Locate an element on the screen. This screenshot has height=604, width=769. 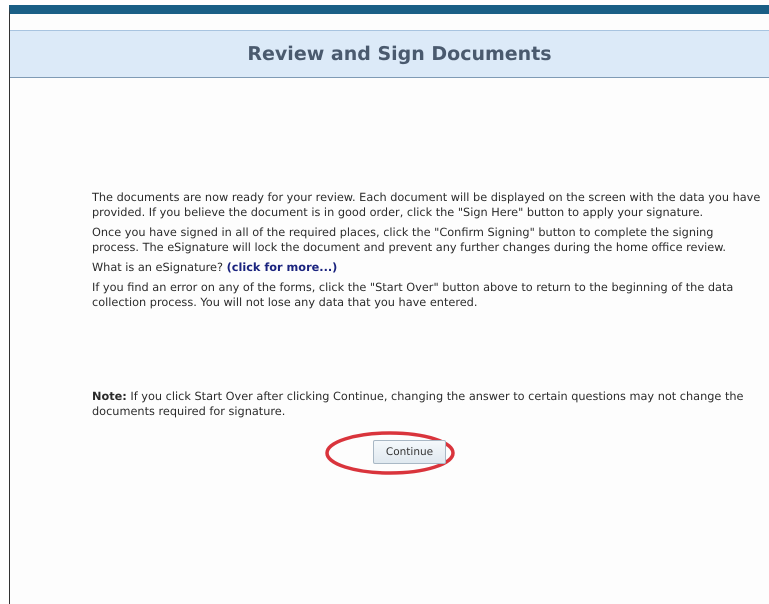
paragraph: Once you have signed in all of the required places, click the "Confirm Signing" button to complete the signing process. The eSignature will lock the document and prevent any further changes during the home office review. is located at coordinates (410, 240).